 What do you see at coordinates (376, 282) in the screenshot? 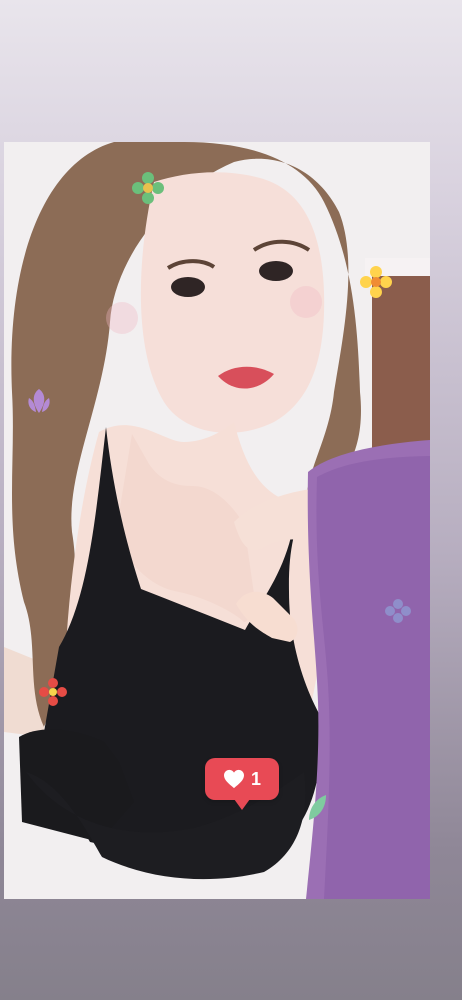
I see `yellow-flower-icon` at bounding box center [376, 282].